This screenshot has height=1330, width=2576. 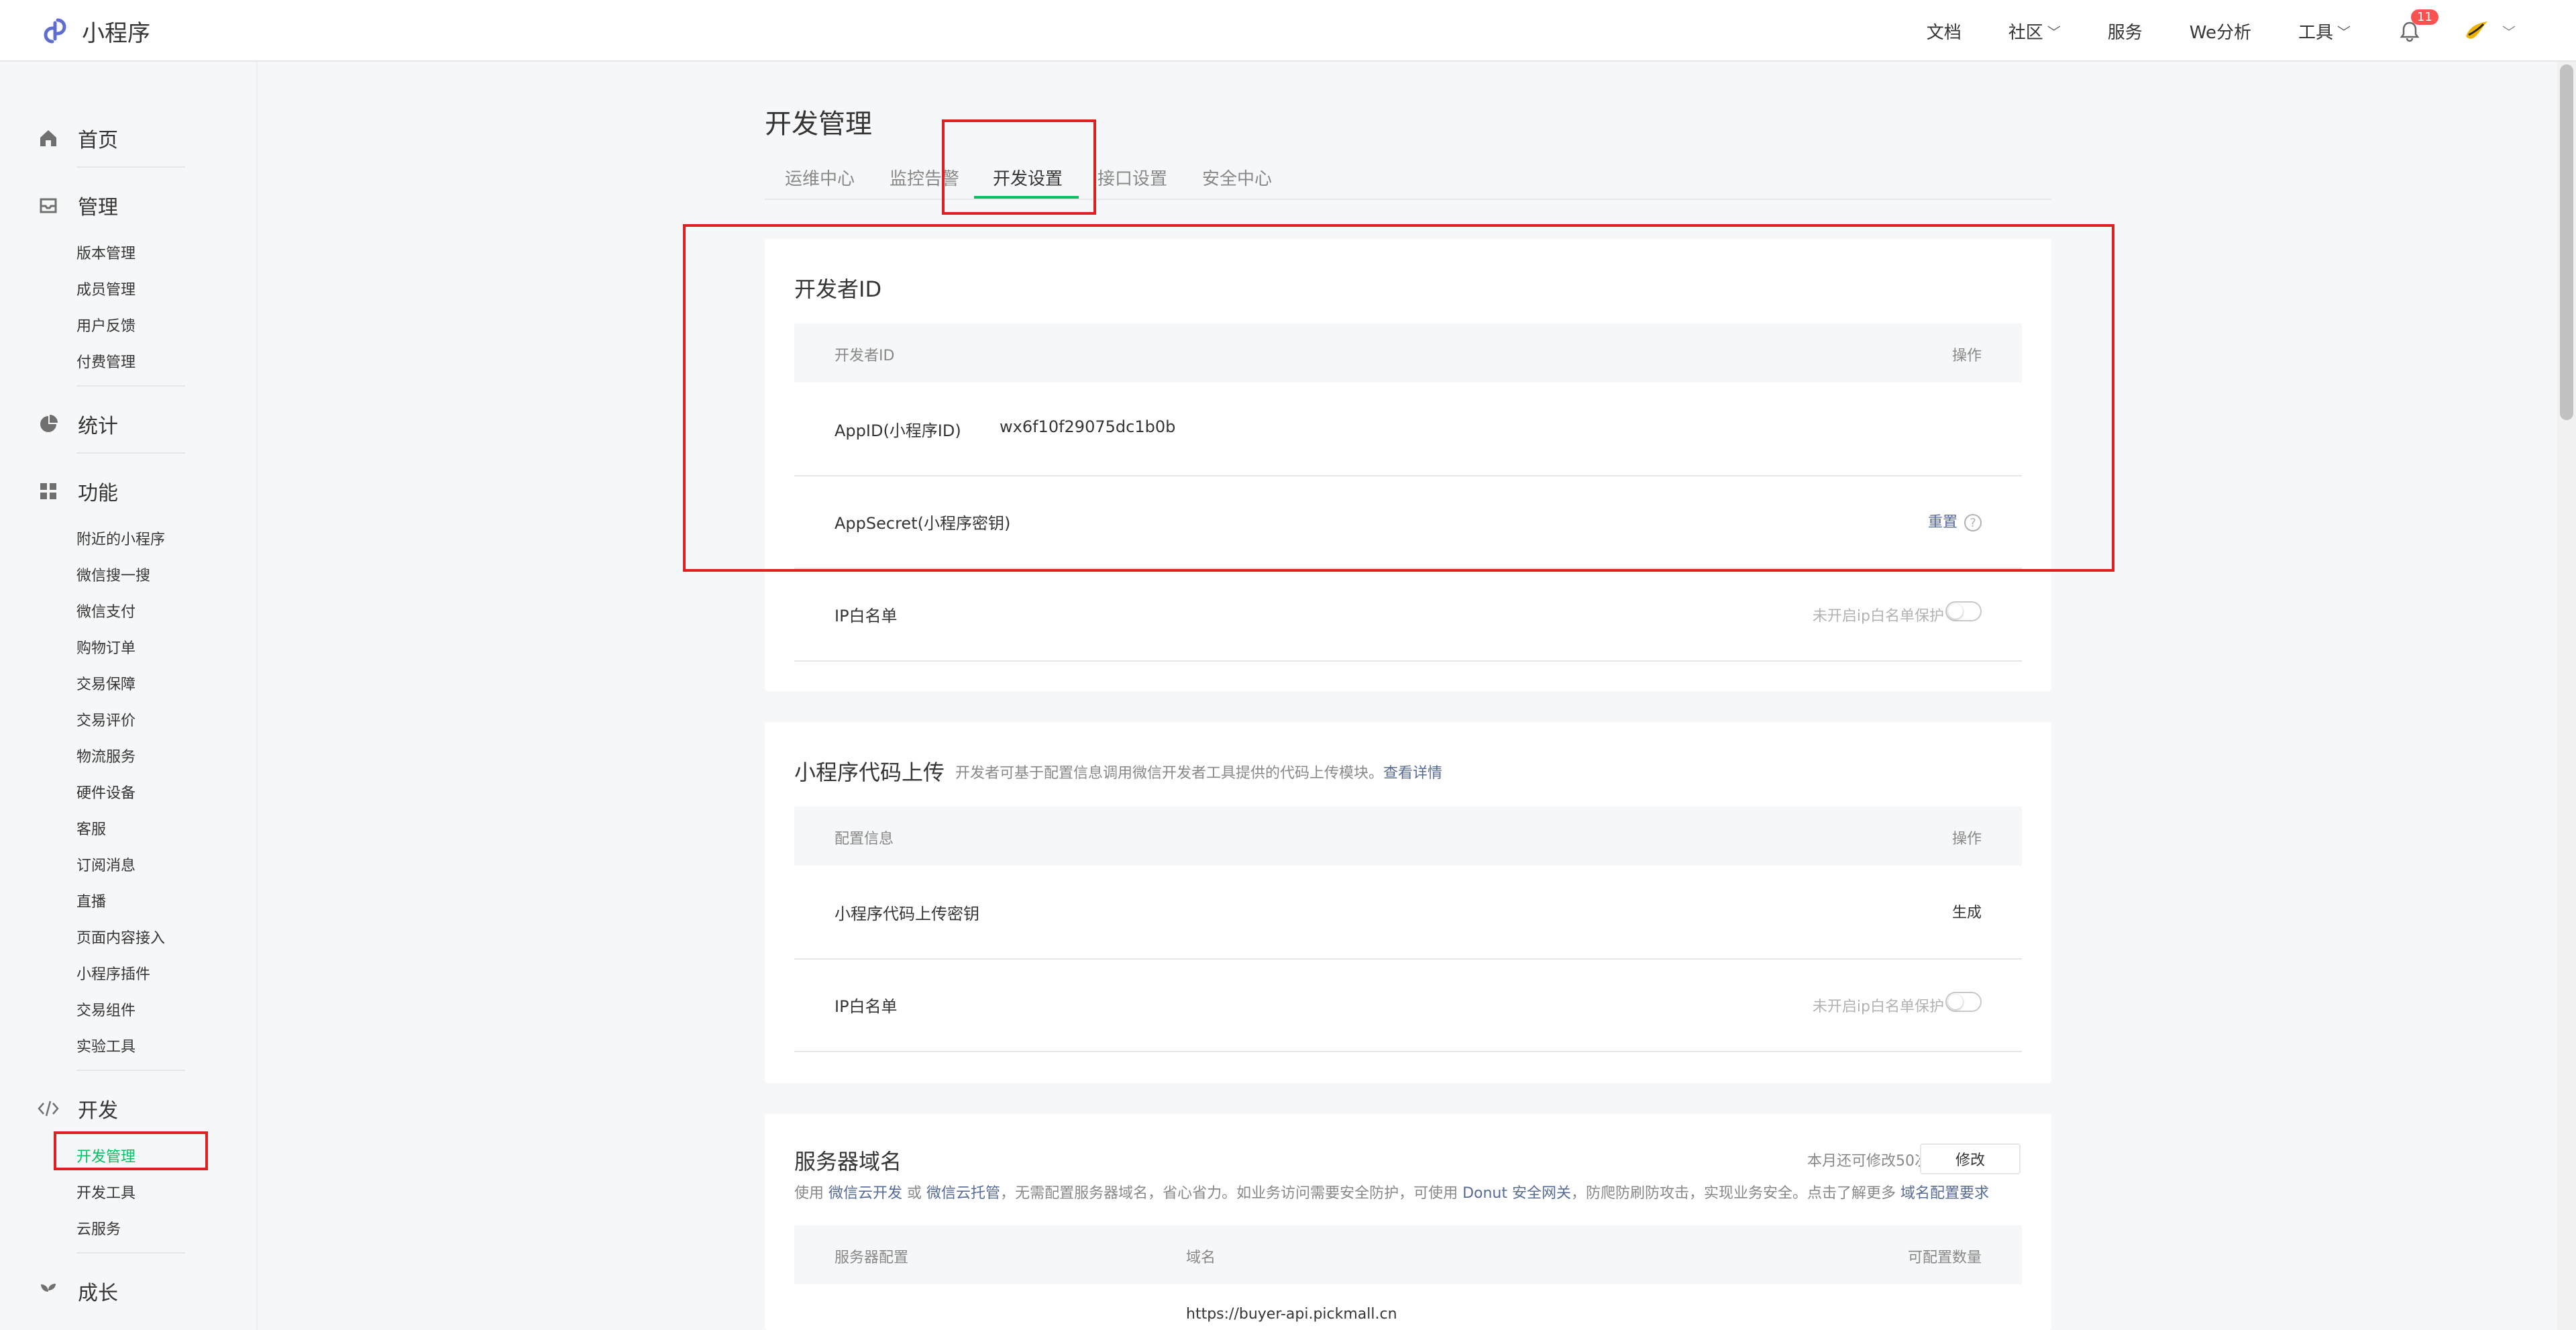 What do you see at coordinates (98, 1293) in the screenshot?
I see `sidebar-section-label: 成长` at bounding box center [98, 1293].